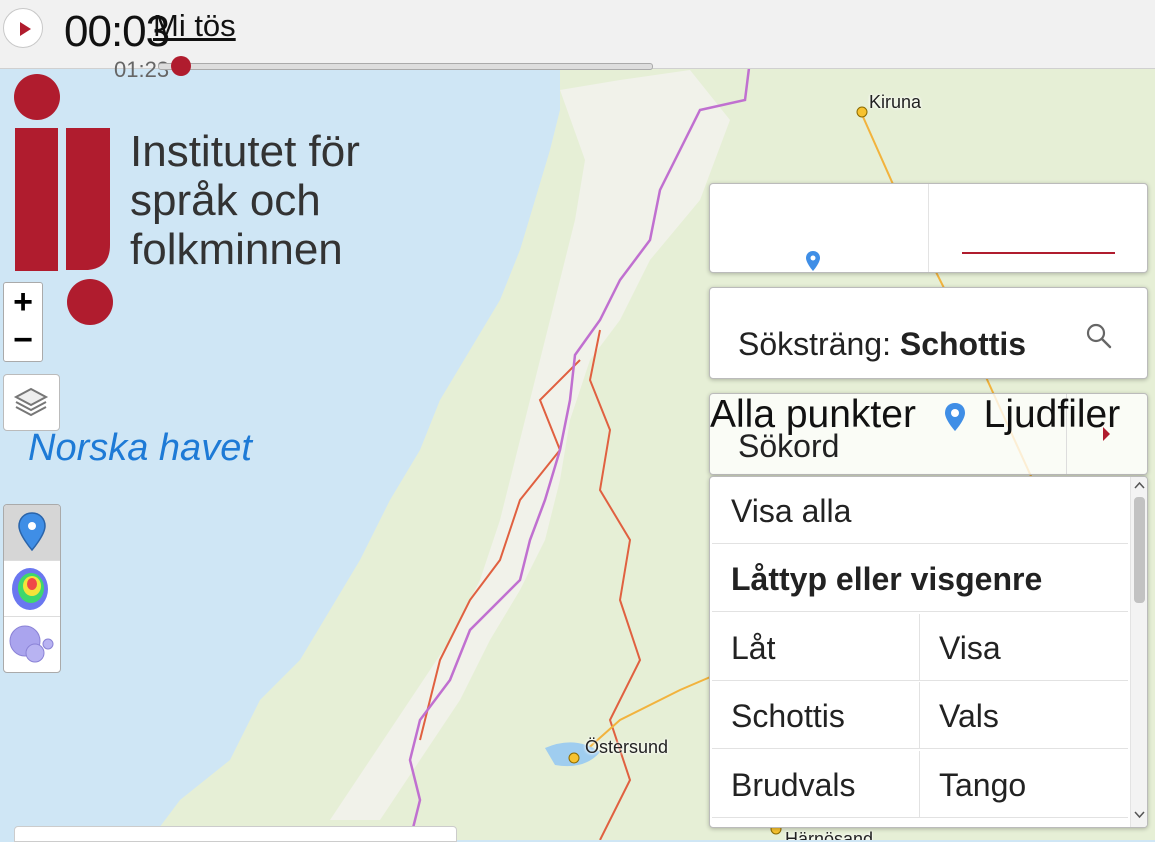 The width and height of the screenshot is (1155, 842). What do you see at coordinates (791, 511) in the screenshot?
I see `show-all-label: Visa alla` at bounding box center [791, 511].